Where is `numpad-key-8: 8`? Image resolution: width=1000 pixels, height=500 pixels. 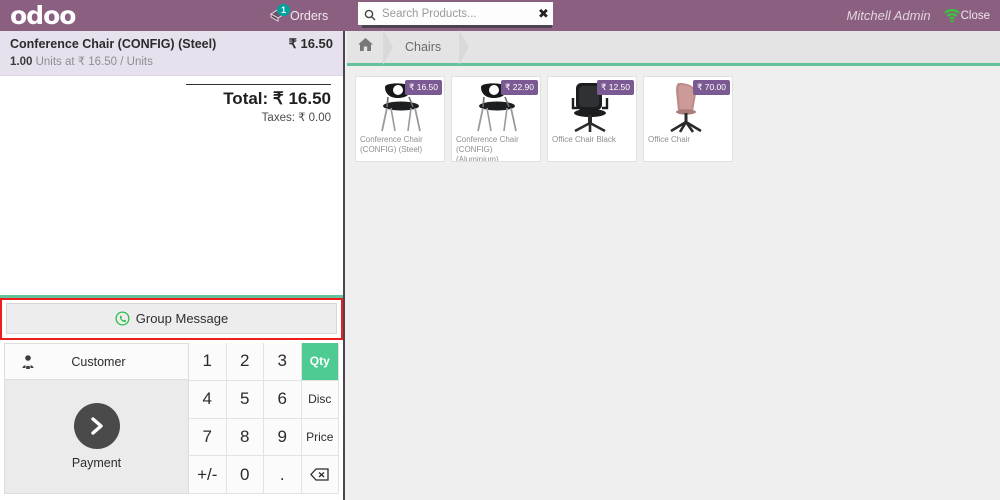 numpad-key-8: 8 is located at coordinates (245, 437).